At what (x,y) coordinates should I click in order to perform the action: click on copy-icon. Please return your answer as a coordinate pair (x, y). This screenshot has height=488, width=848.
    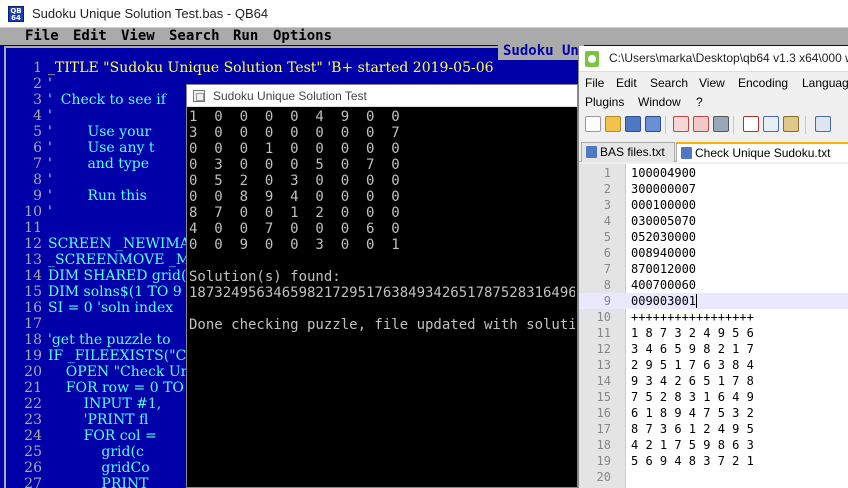
    Looking at the image, I should click on (771, 124).